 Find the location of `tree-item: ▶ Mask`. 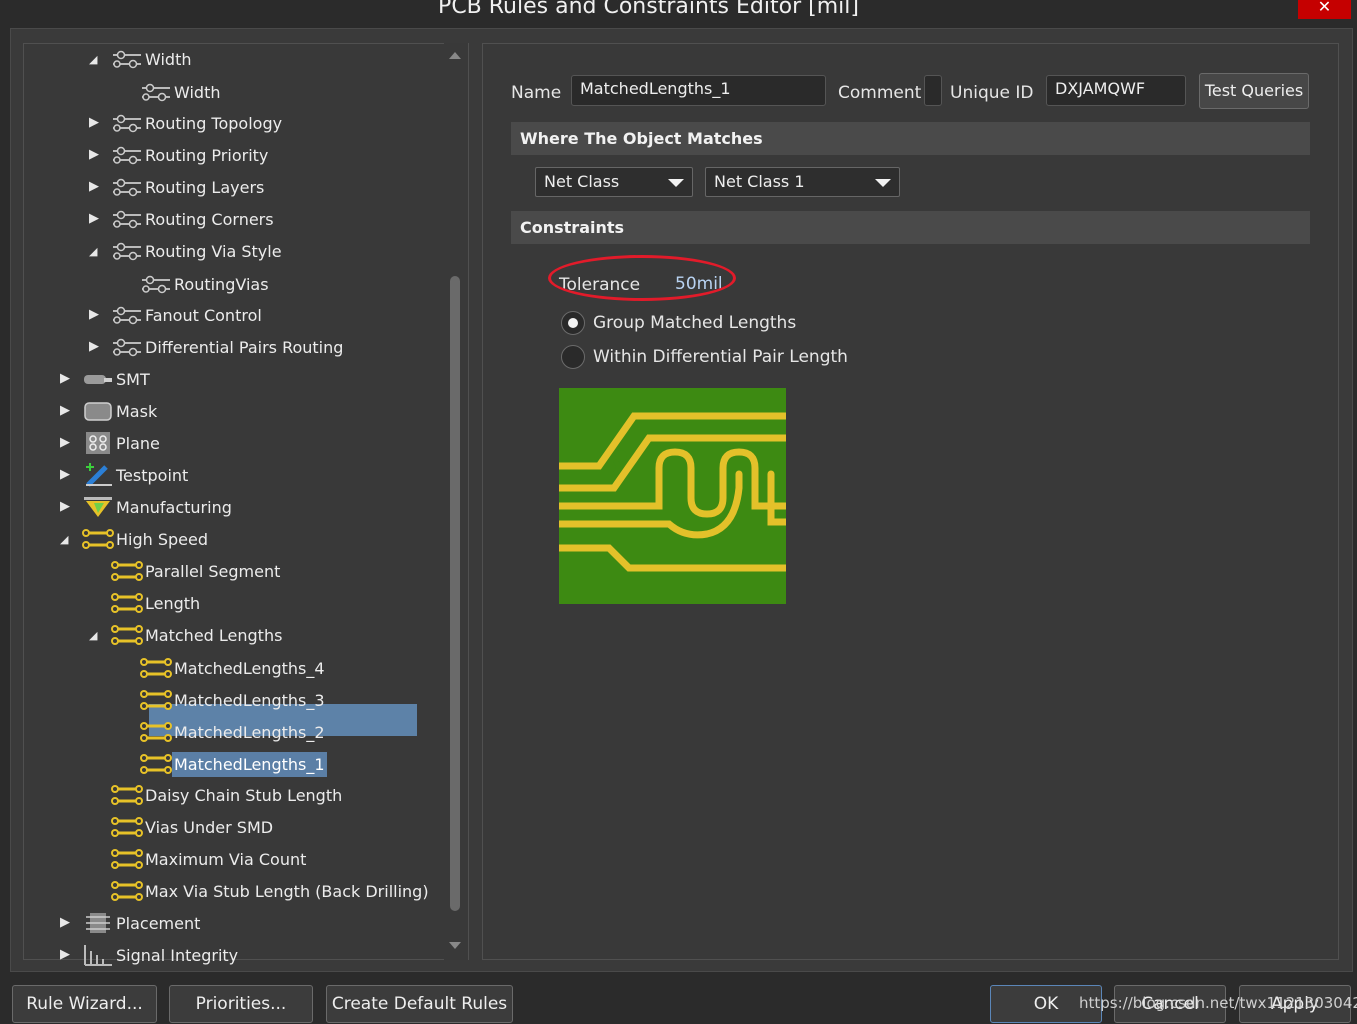

tree-item: ▶ Mask is located at coordinates (109, 411).